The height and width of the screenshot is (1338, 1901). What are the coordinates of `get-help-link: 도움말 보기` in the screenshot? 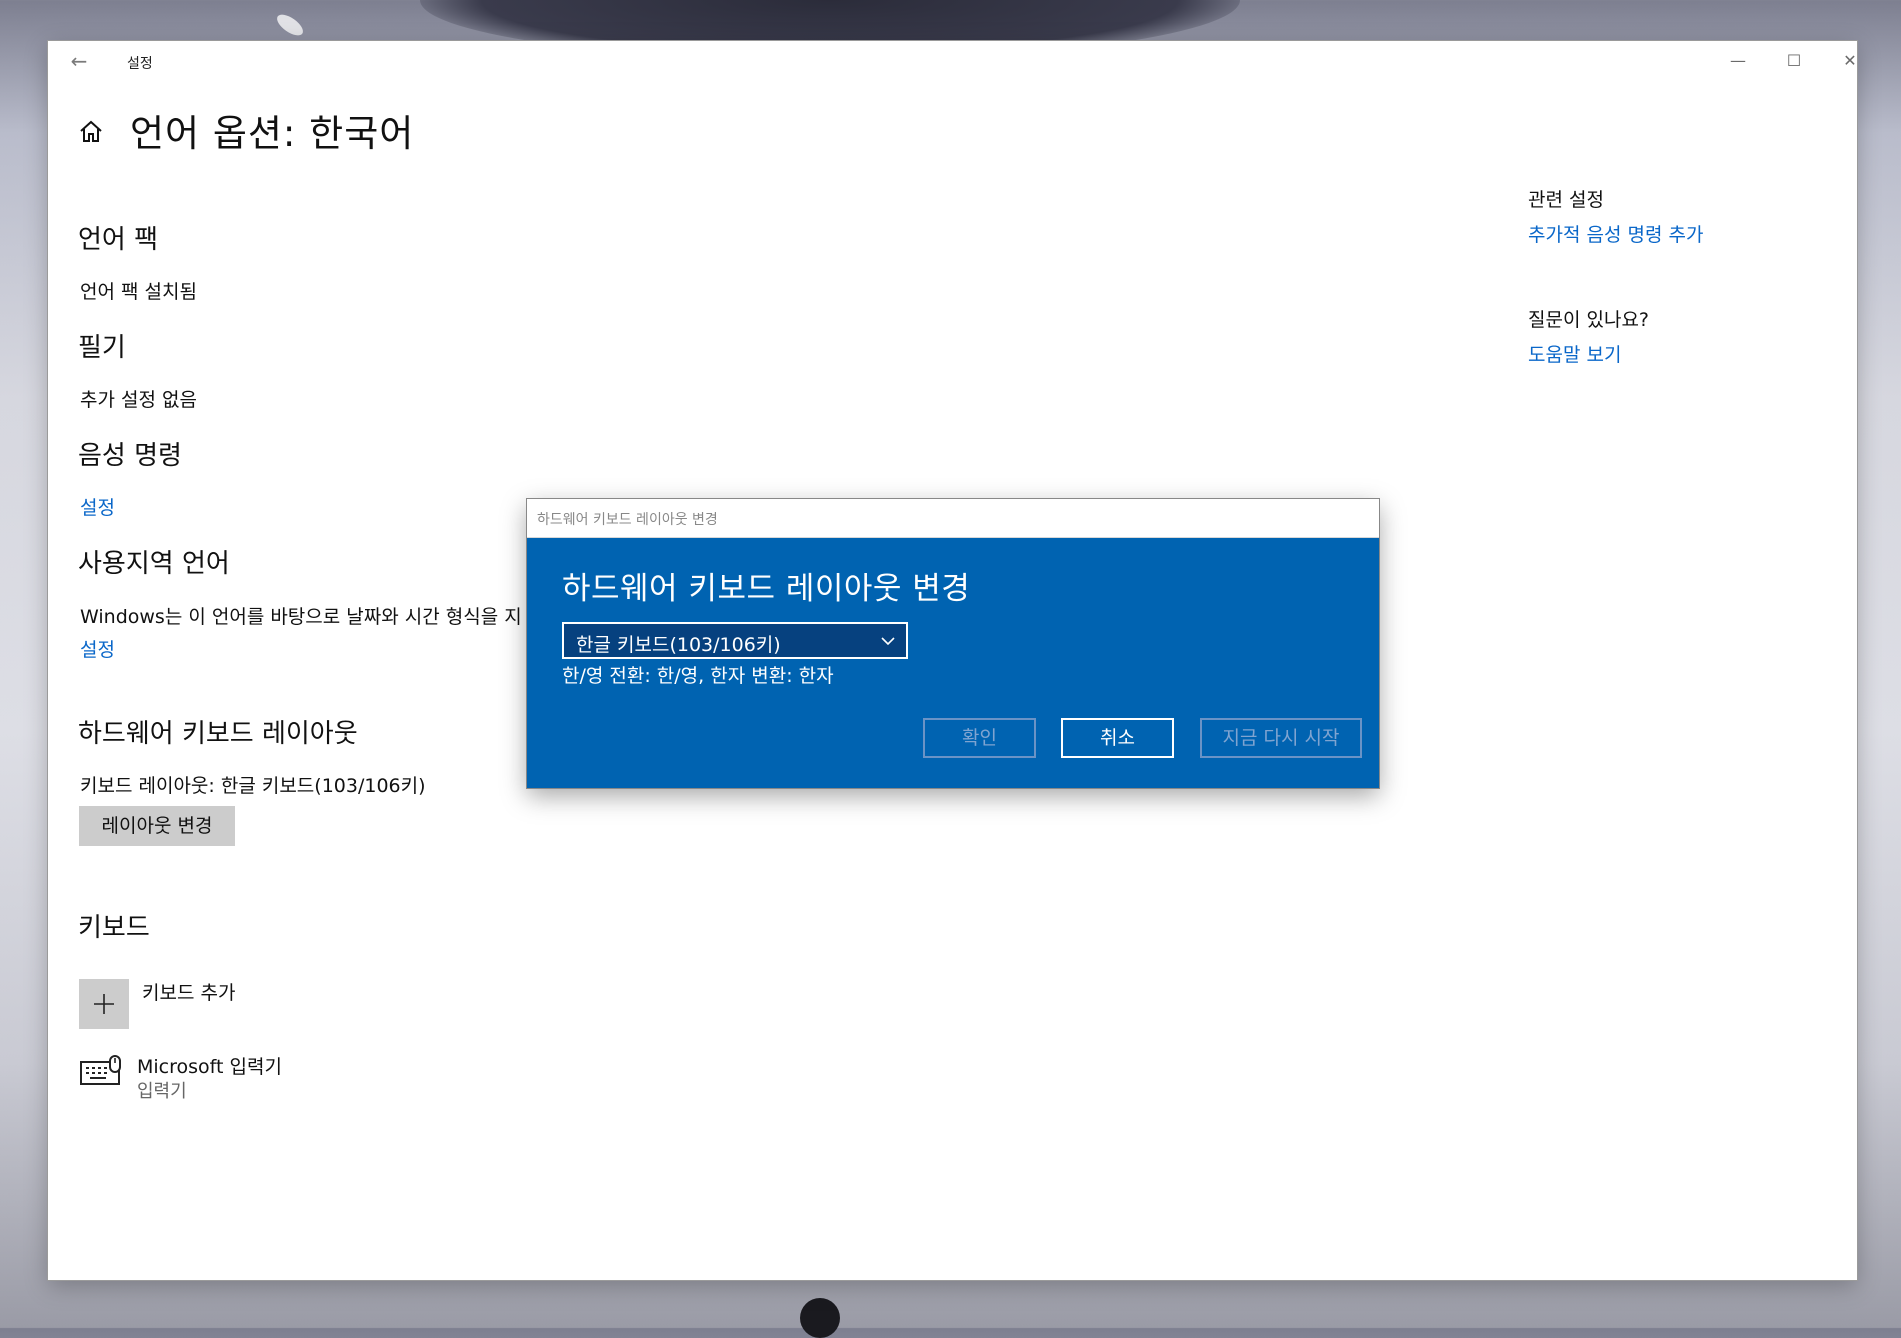 It's located at (1574, 353).